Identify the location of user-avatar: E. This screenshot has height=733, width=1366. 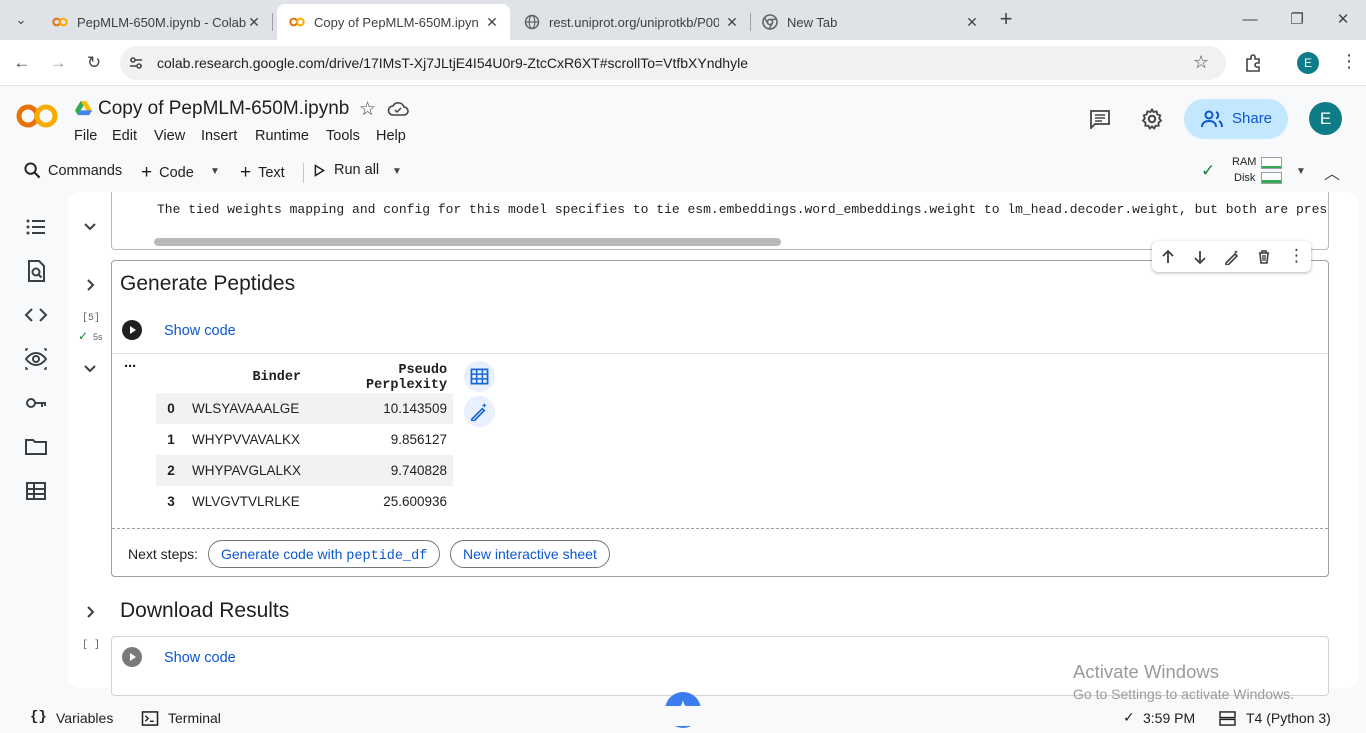
(1325, 118).